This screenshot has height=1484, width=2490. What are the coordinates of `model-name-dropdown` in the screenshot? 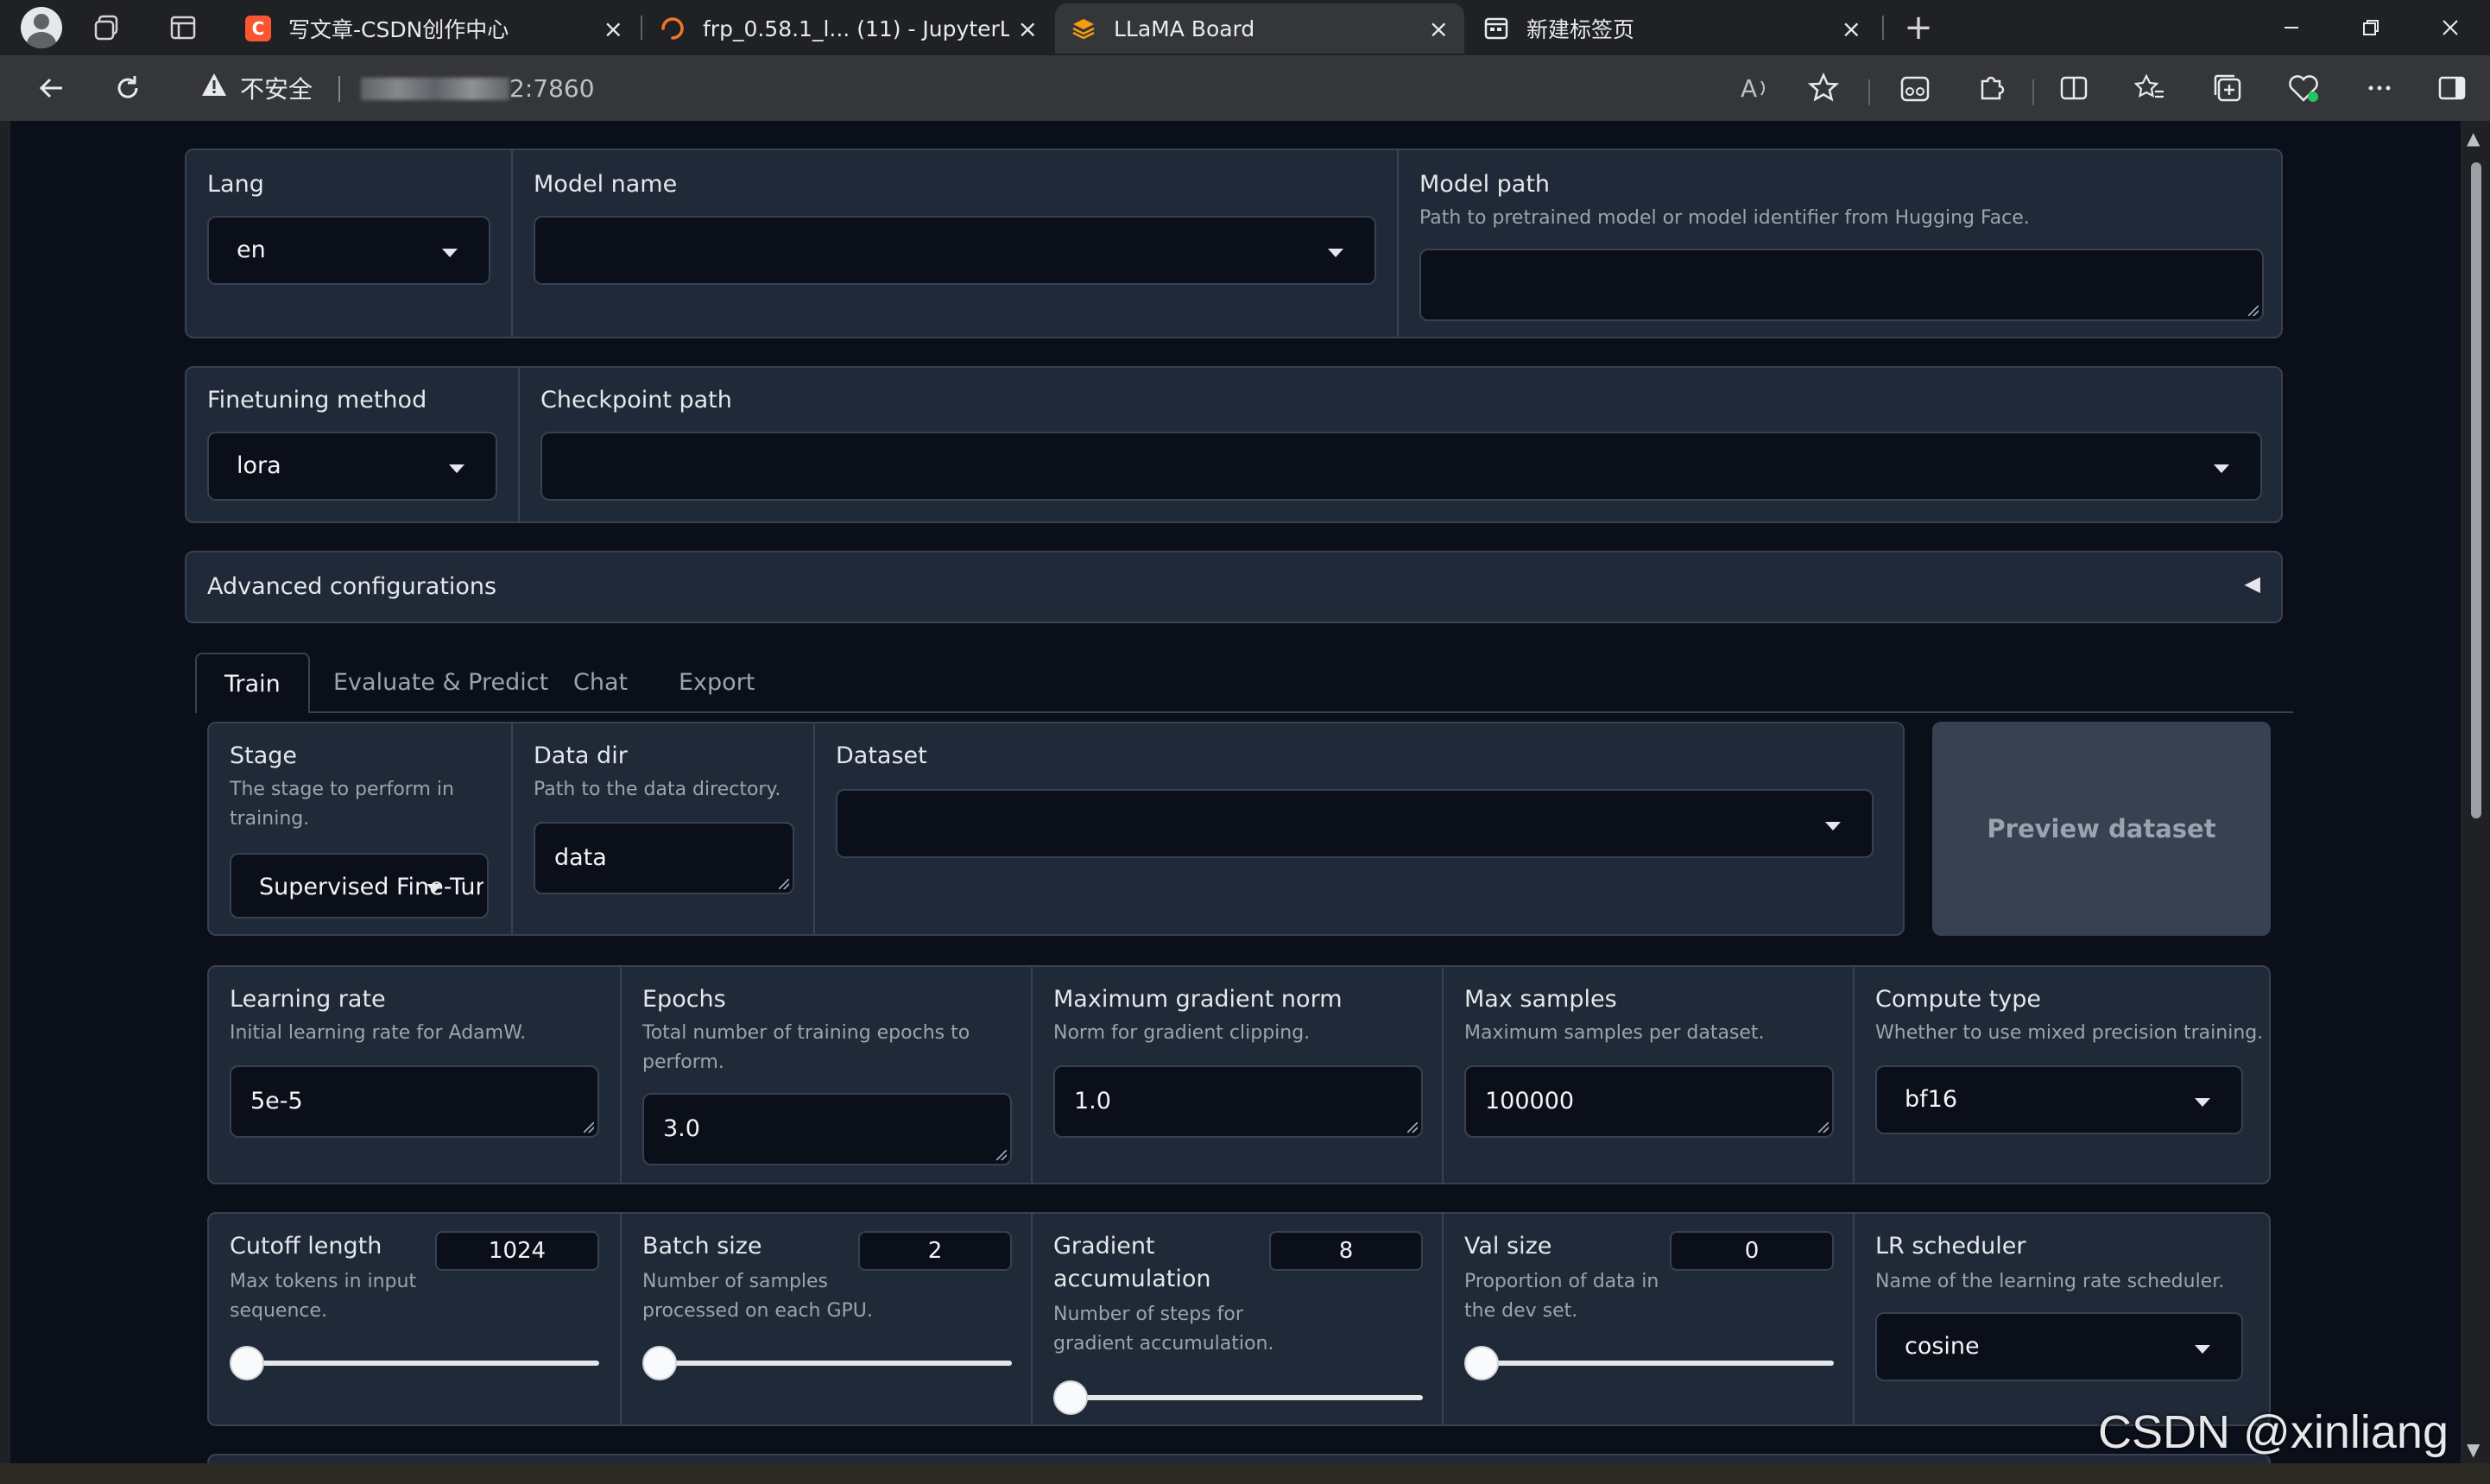 It's located at (955, 250).